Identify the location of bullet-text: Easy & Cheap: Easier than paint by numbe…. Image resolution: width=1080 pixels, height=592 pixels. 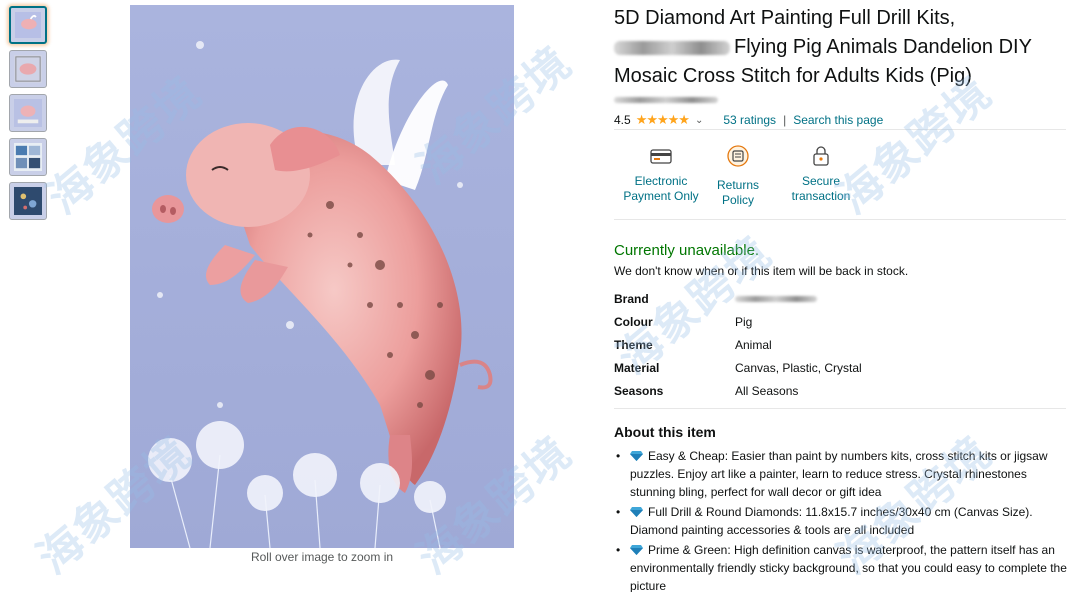
(839, 474).